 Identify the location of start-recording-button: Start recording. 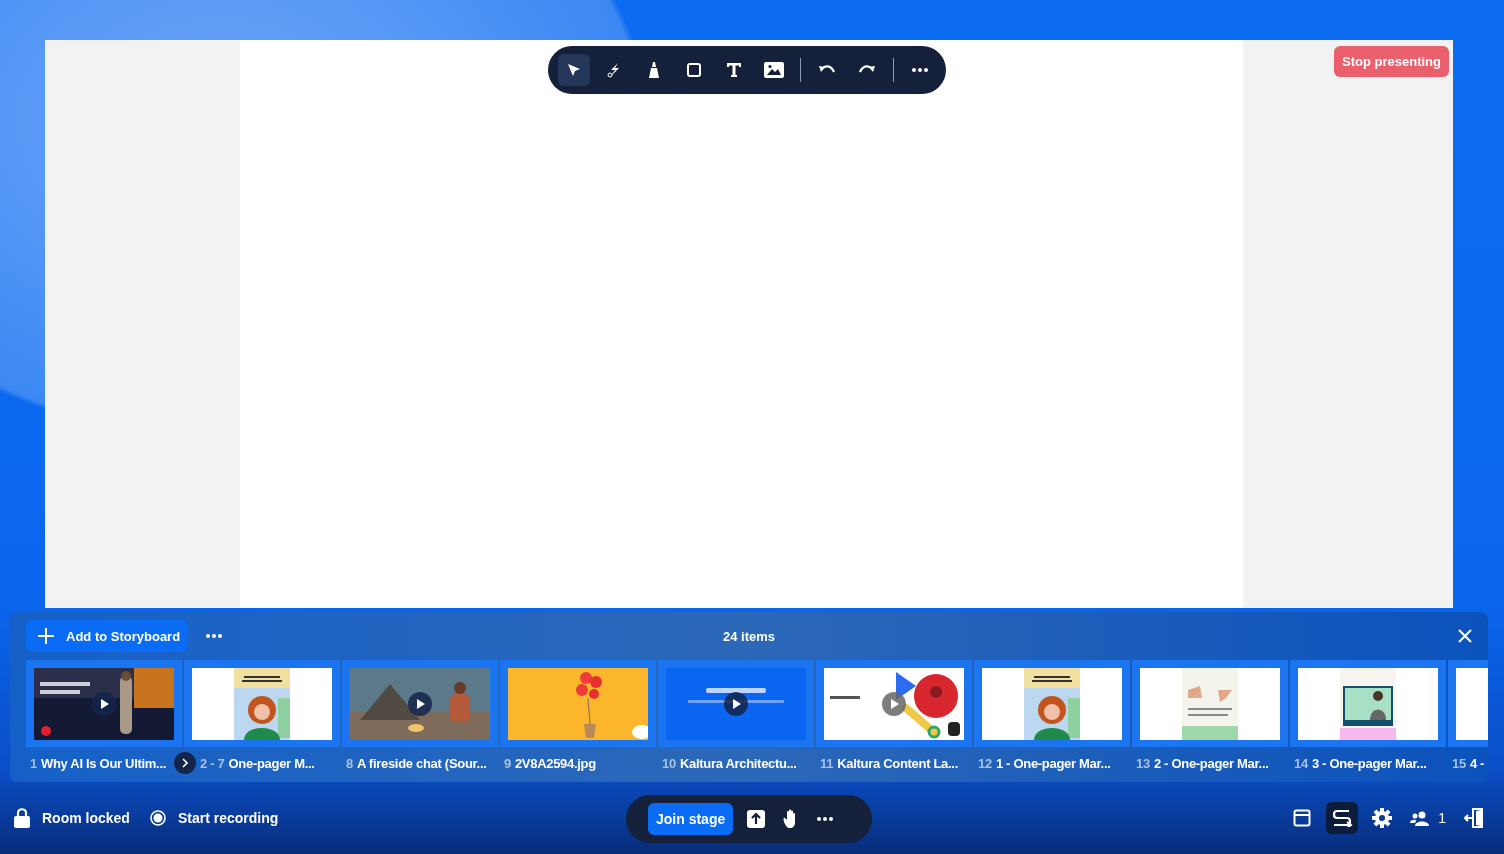
(214, 818).